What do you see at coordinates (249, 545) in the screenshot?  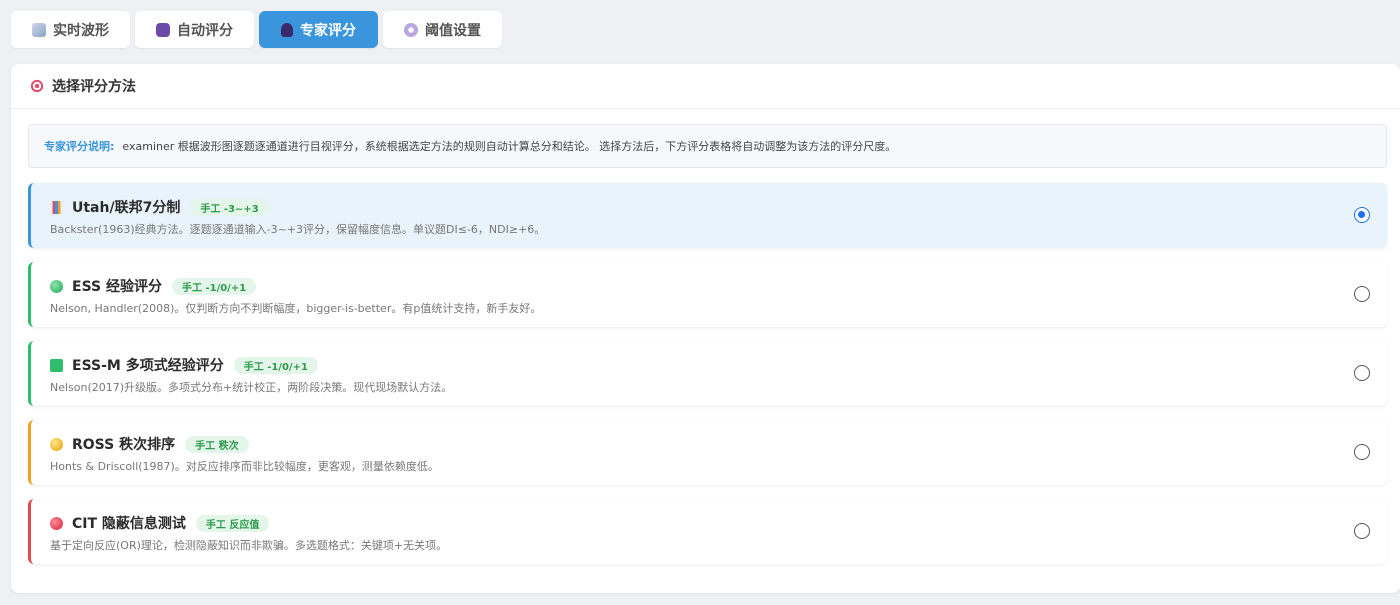 I see `method-desc: 基于定向反应(OR)理论，检测隐蔽知识而非欺骗。多选题格式：关键项+无关项。` at bounding box center [249, 545].